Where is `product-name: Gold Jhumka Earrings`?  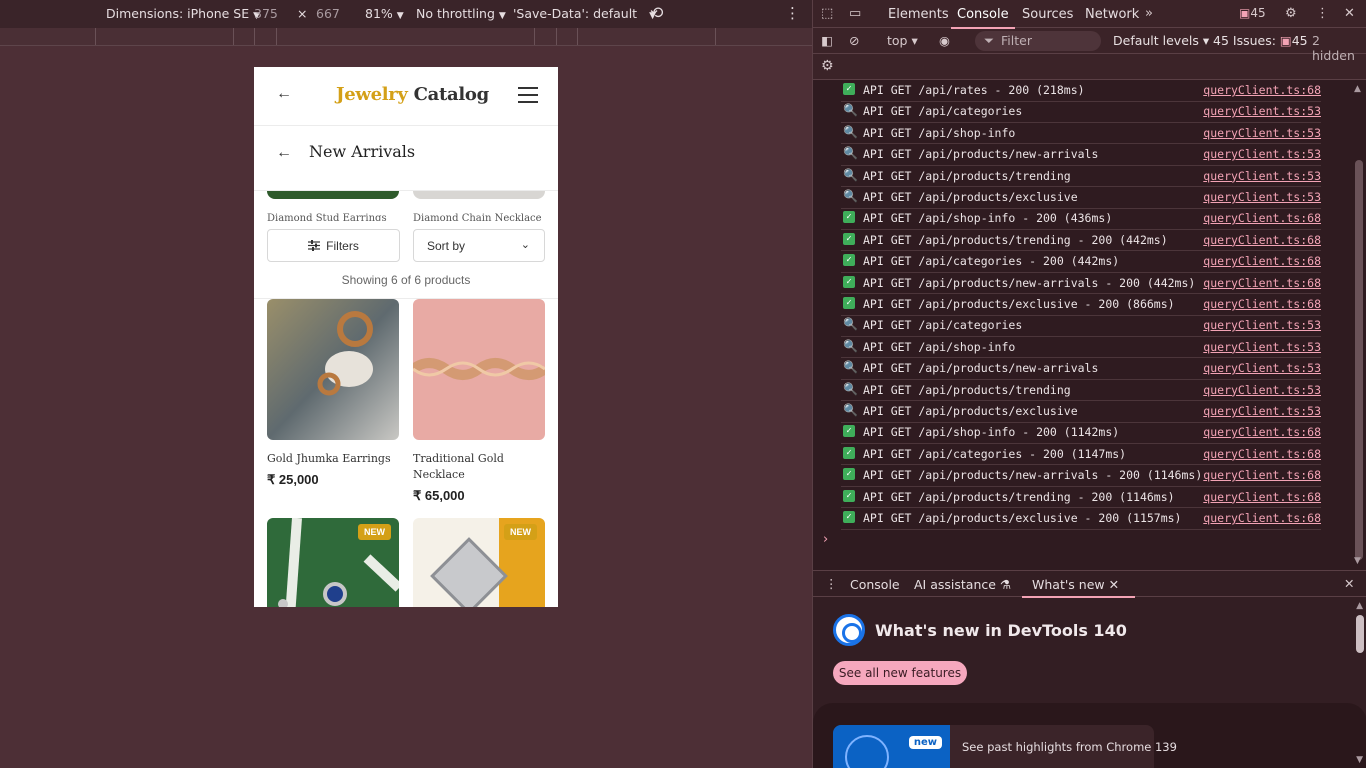 product-name: Gold Jhumka Earrings is located at coordinates (329, 458).